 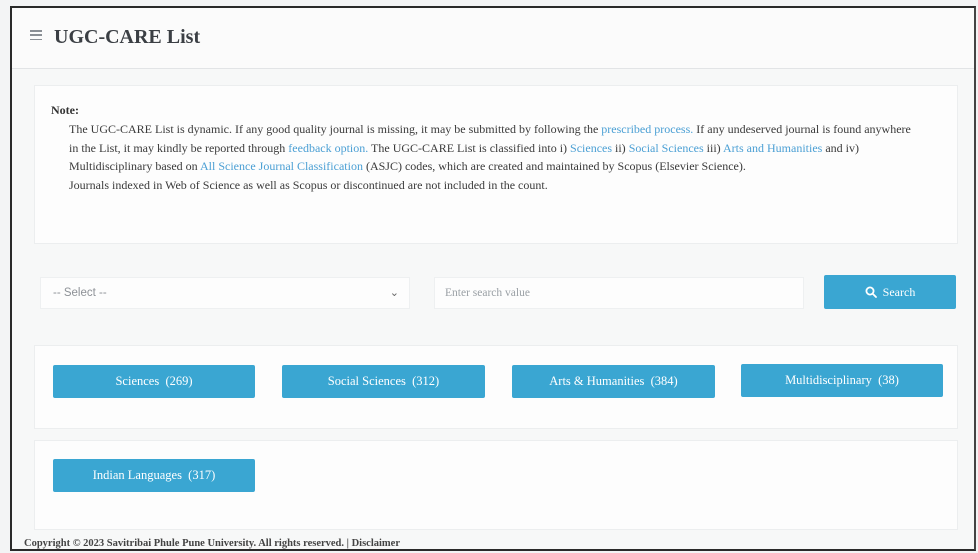 I want to click on feedback-option-link: feedback option., so click(x=328, y=148).